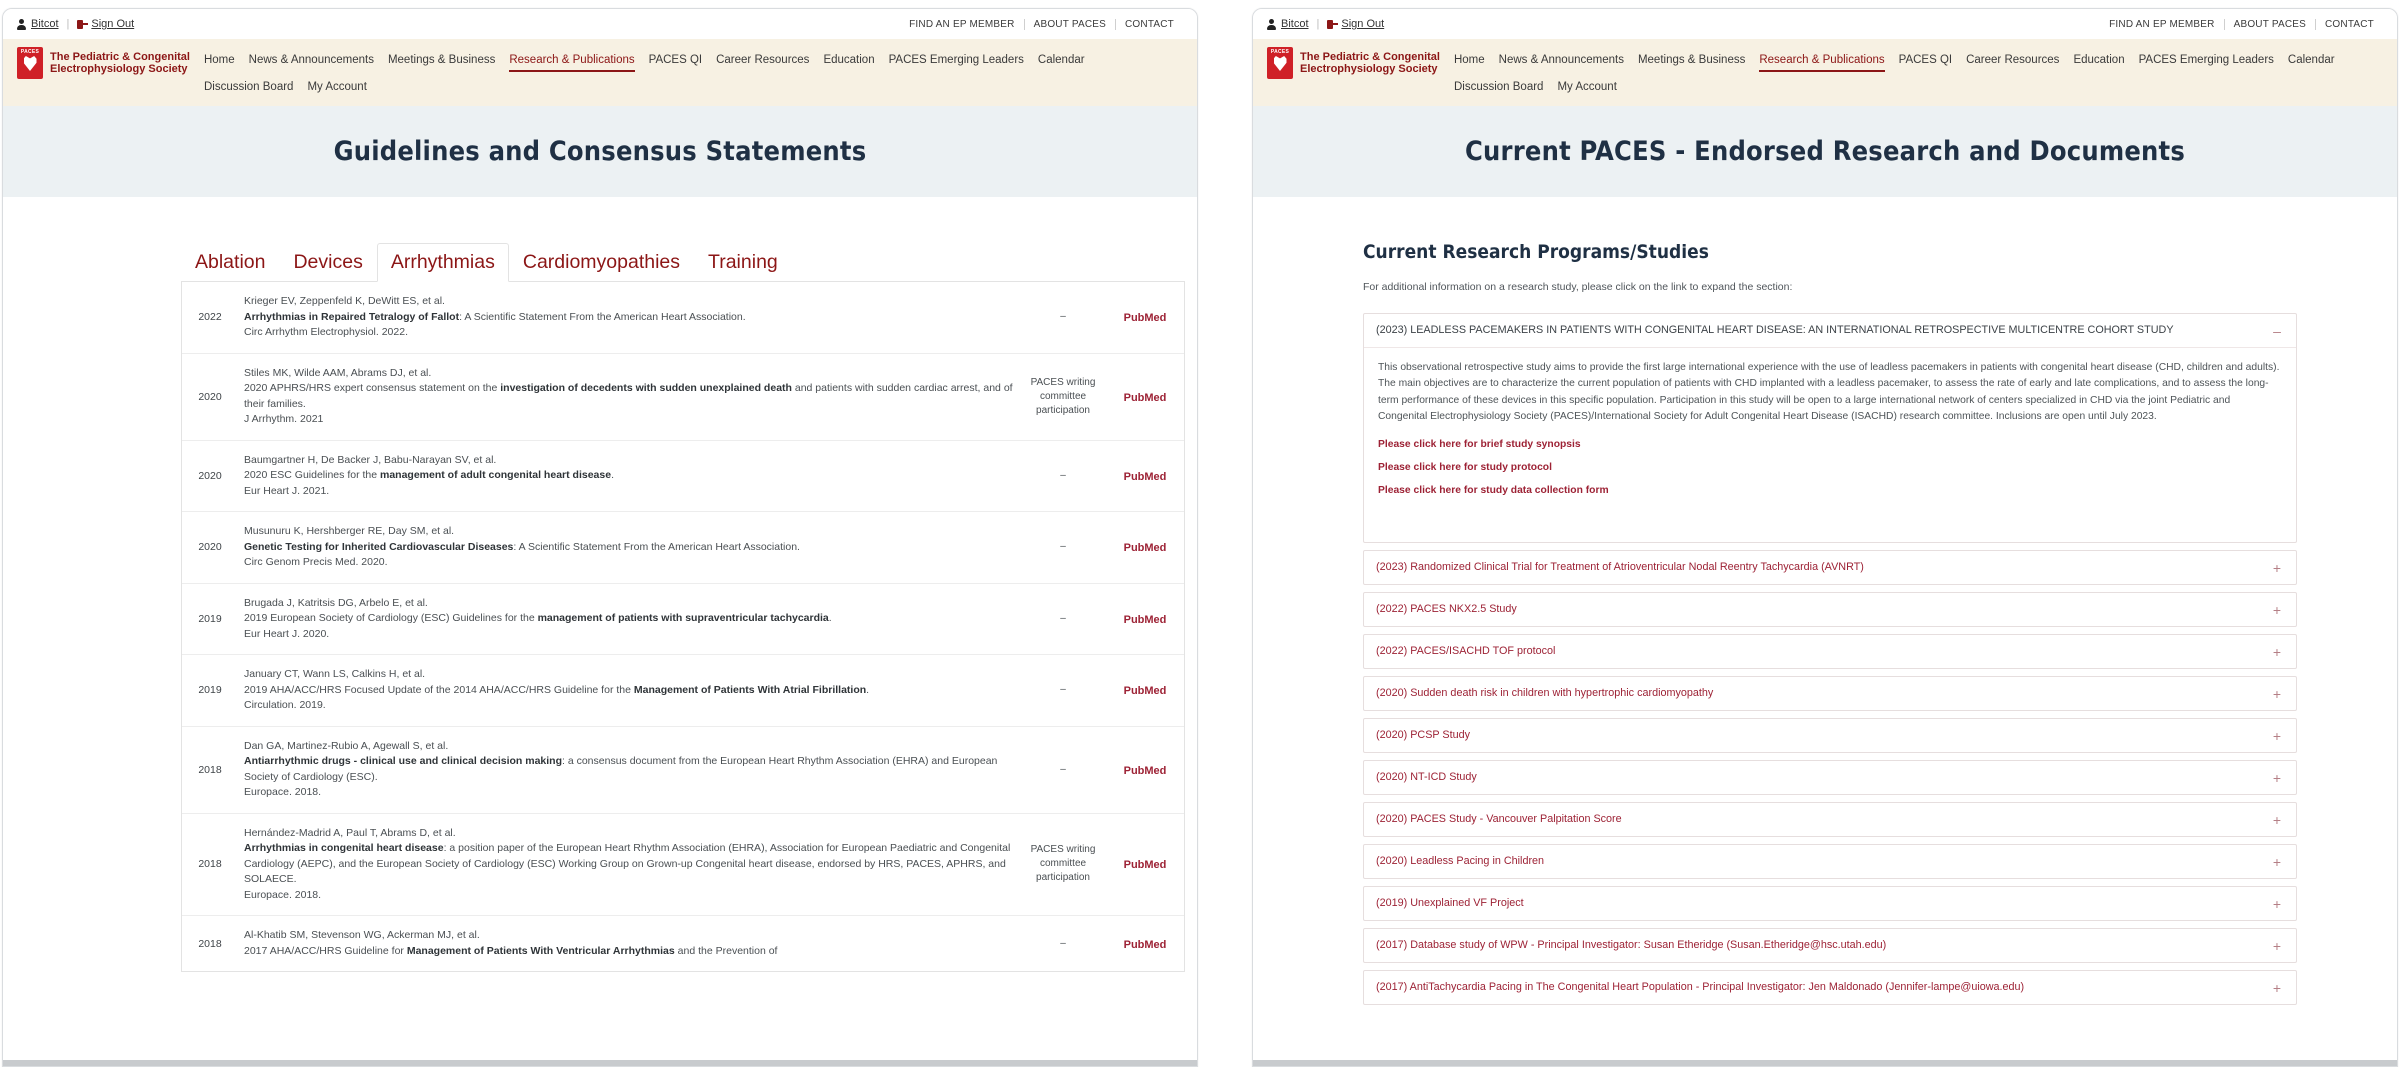 Image resolution: width=2400 pixels, height=1067 pixels. I want to click on left-scroll-indicator, so click(600, 1063).